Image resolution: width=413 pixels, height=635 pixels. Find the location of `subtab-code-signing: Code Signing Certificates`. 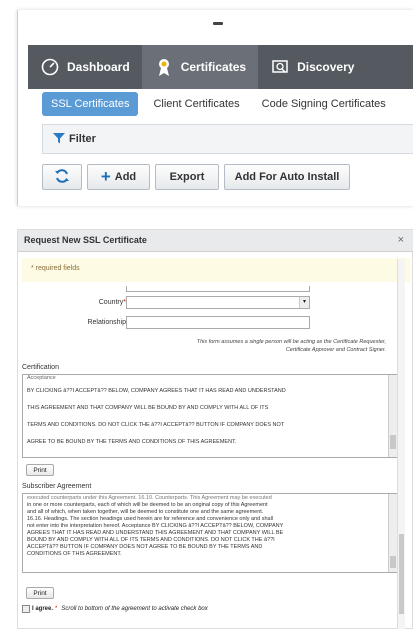

subtab-code-signing: Code Signing Certificates is located at coordinates (324, 104).